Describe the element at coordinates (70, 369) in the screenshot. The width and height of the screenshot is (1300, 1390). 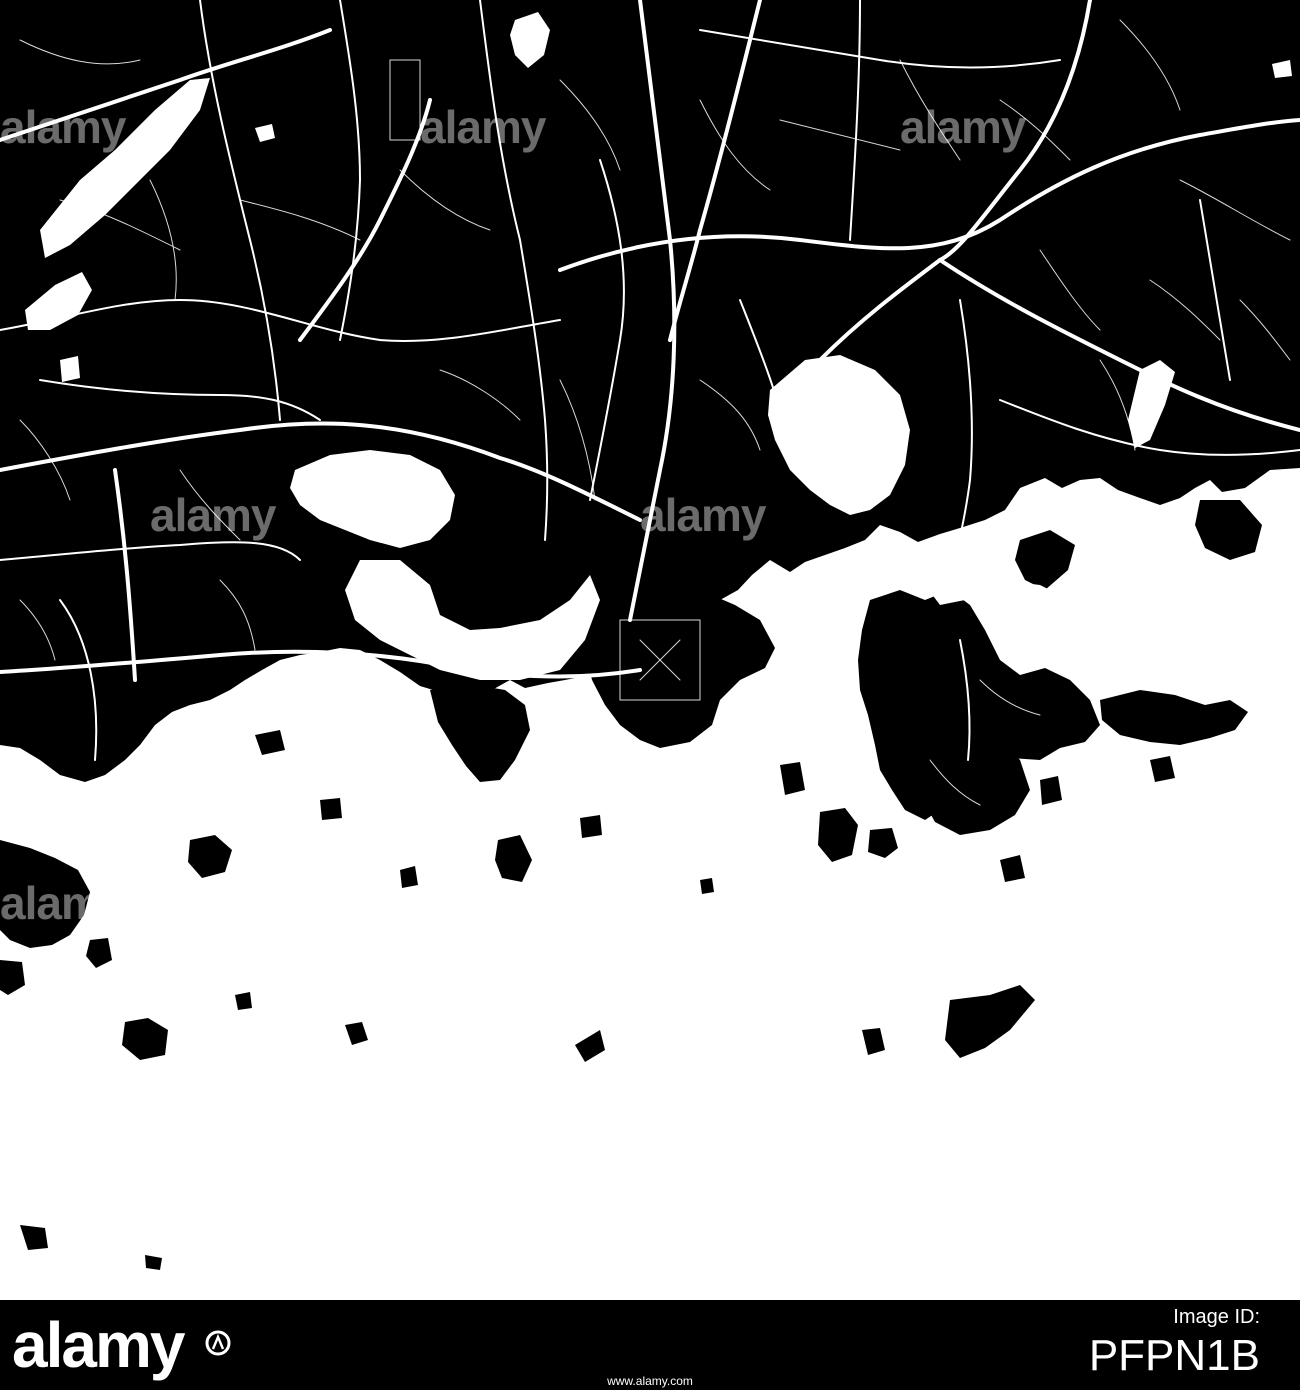
I see `lake` at that location.